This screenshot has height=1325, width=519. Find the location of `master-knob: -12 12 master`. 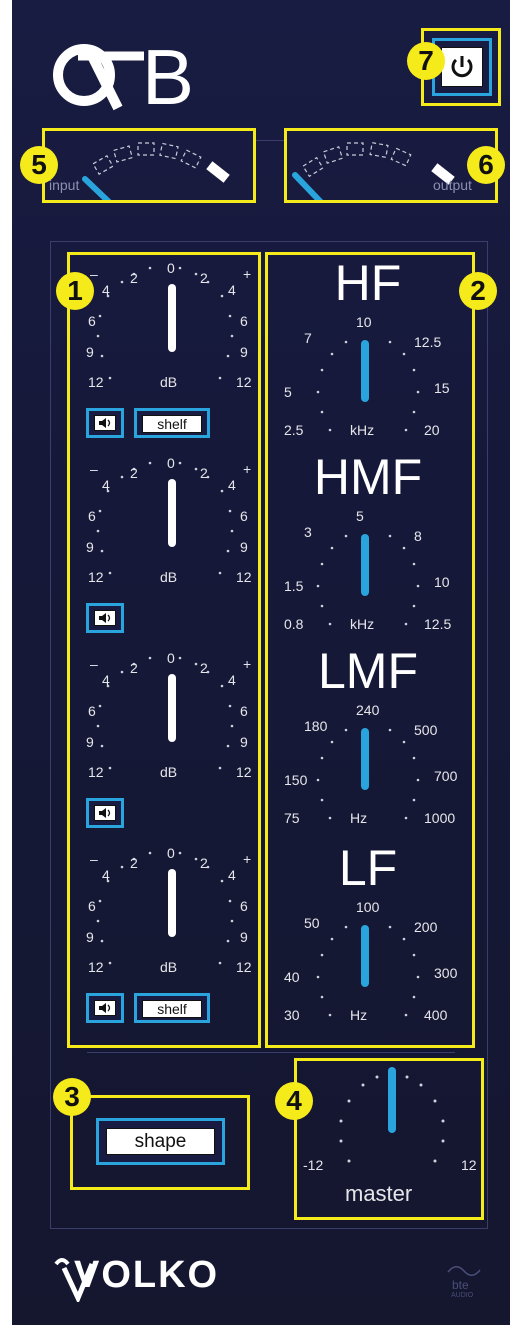

master-knob: -12 12 master is located at coordinates (389, 1139).